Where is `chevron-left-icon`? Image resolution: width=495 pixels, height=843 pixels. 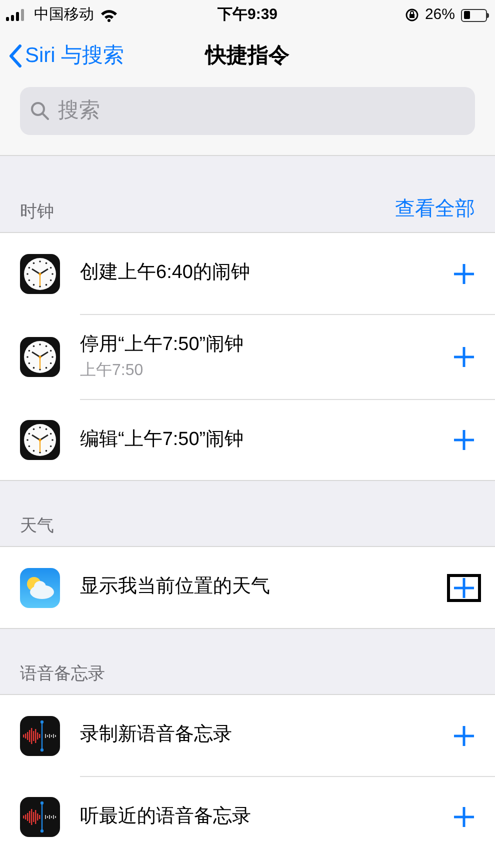
chevron-left-icon is located at coordinates (15, 56).